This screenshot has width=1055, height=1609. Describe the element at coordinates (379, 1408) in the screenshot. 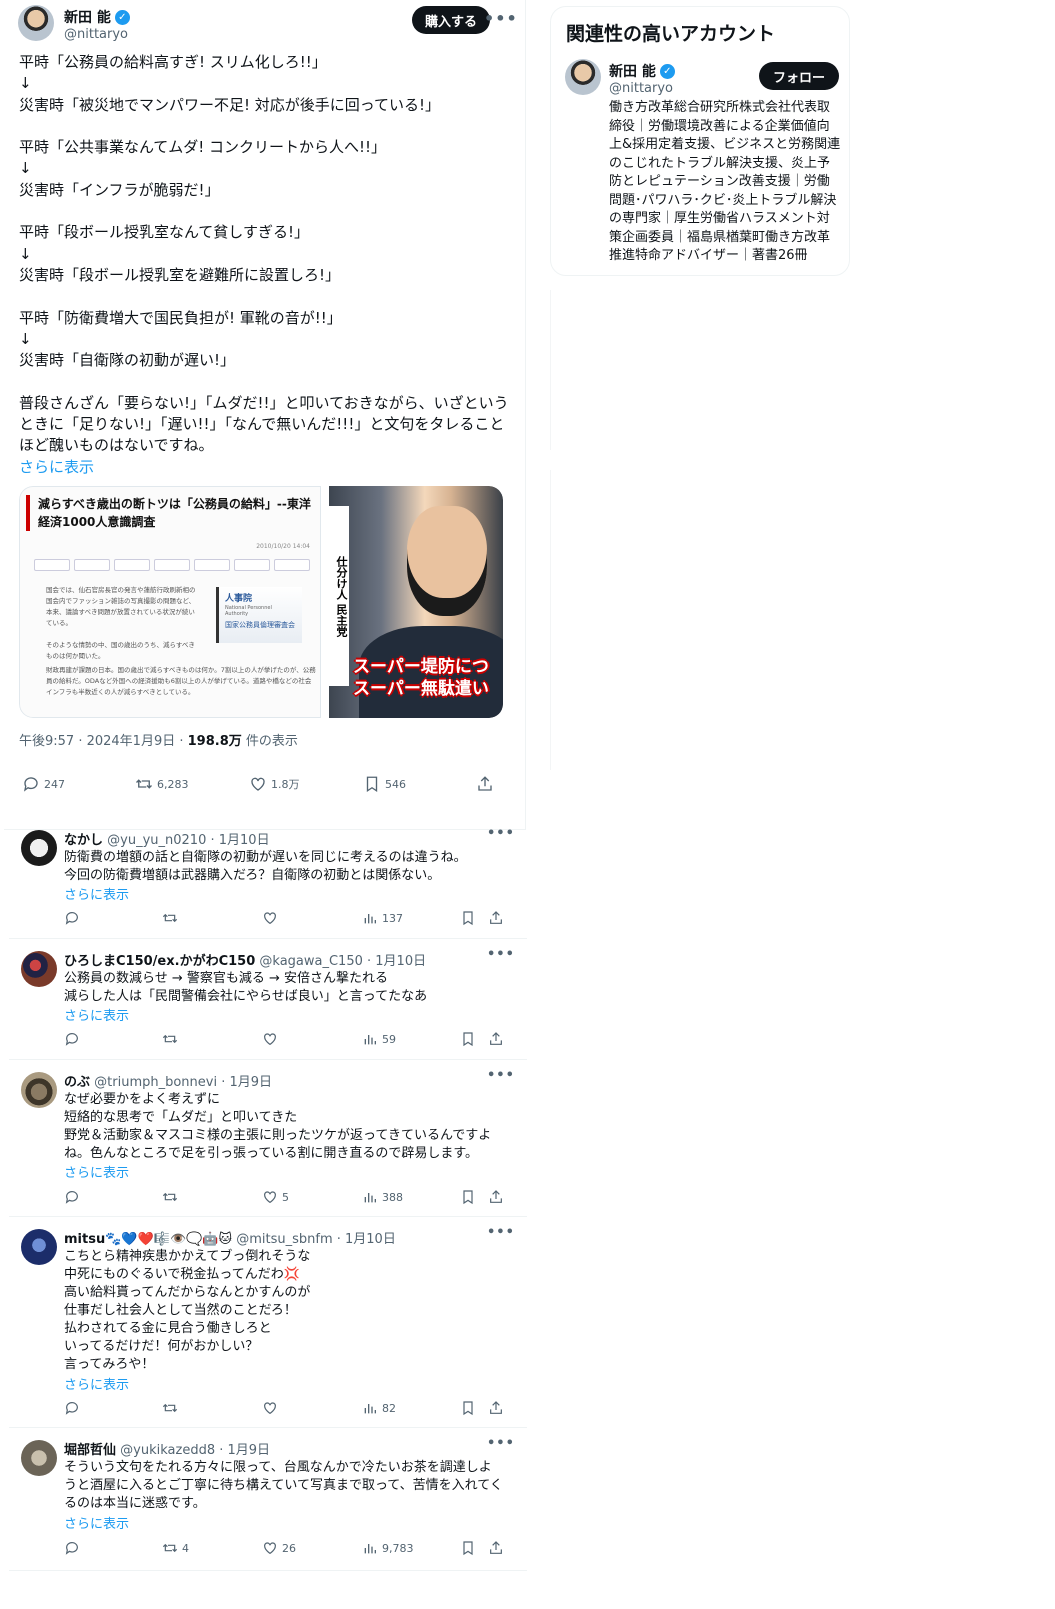

I see `views-button: 82` at that location.